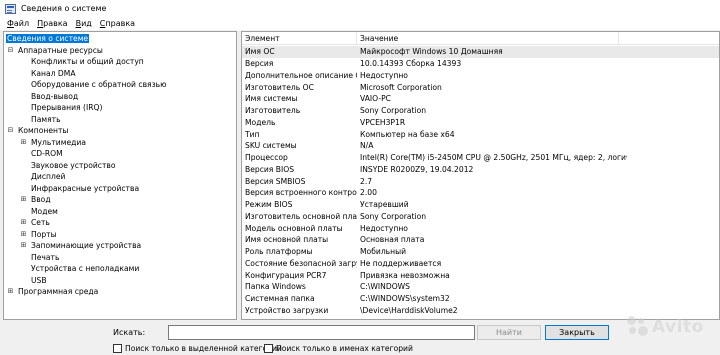 The image size is (720, 355). What do you see at coordinates (480, 76) in the screenshot?
I see `list-row: Дополнительное описание ОС Недоступно` at bounding box center [480, 76].